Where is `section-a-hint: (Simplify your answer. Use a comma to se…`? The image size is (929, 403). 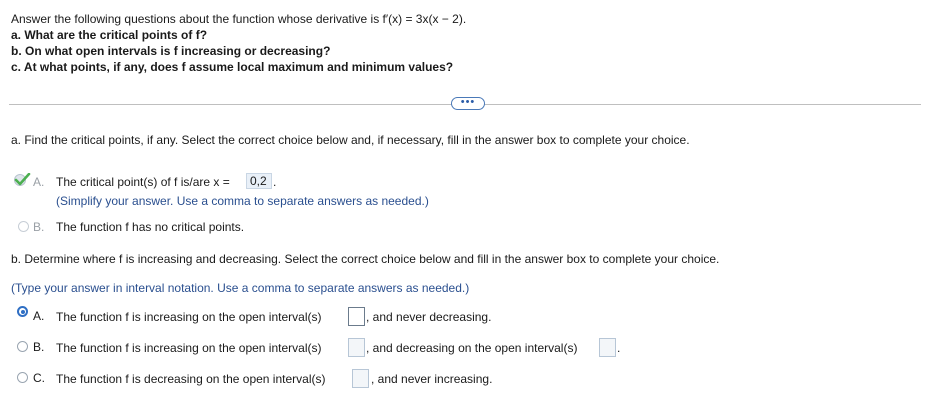 section-a-hint: (Simplify your answer. Use a comma to se… is located at coordinates (242, 201).